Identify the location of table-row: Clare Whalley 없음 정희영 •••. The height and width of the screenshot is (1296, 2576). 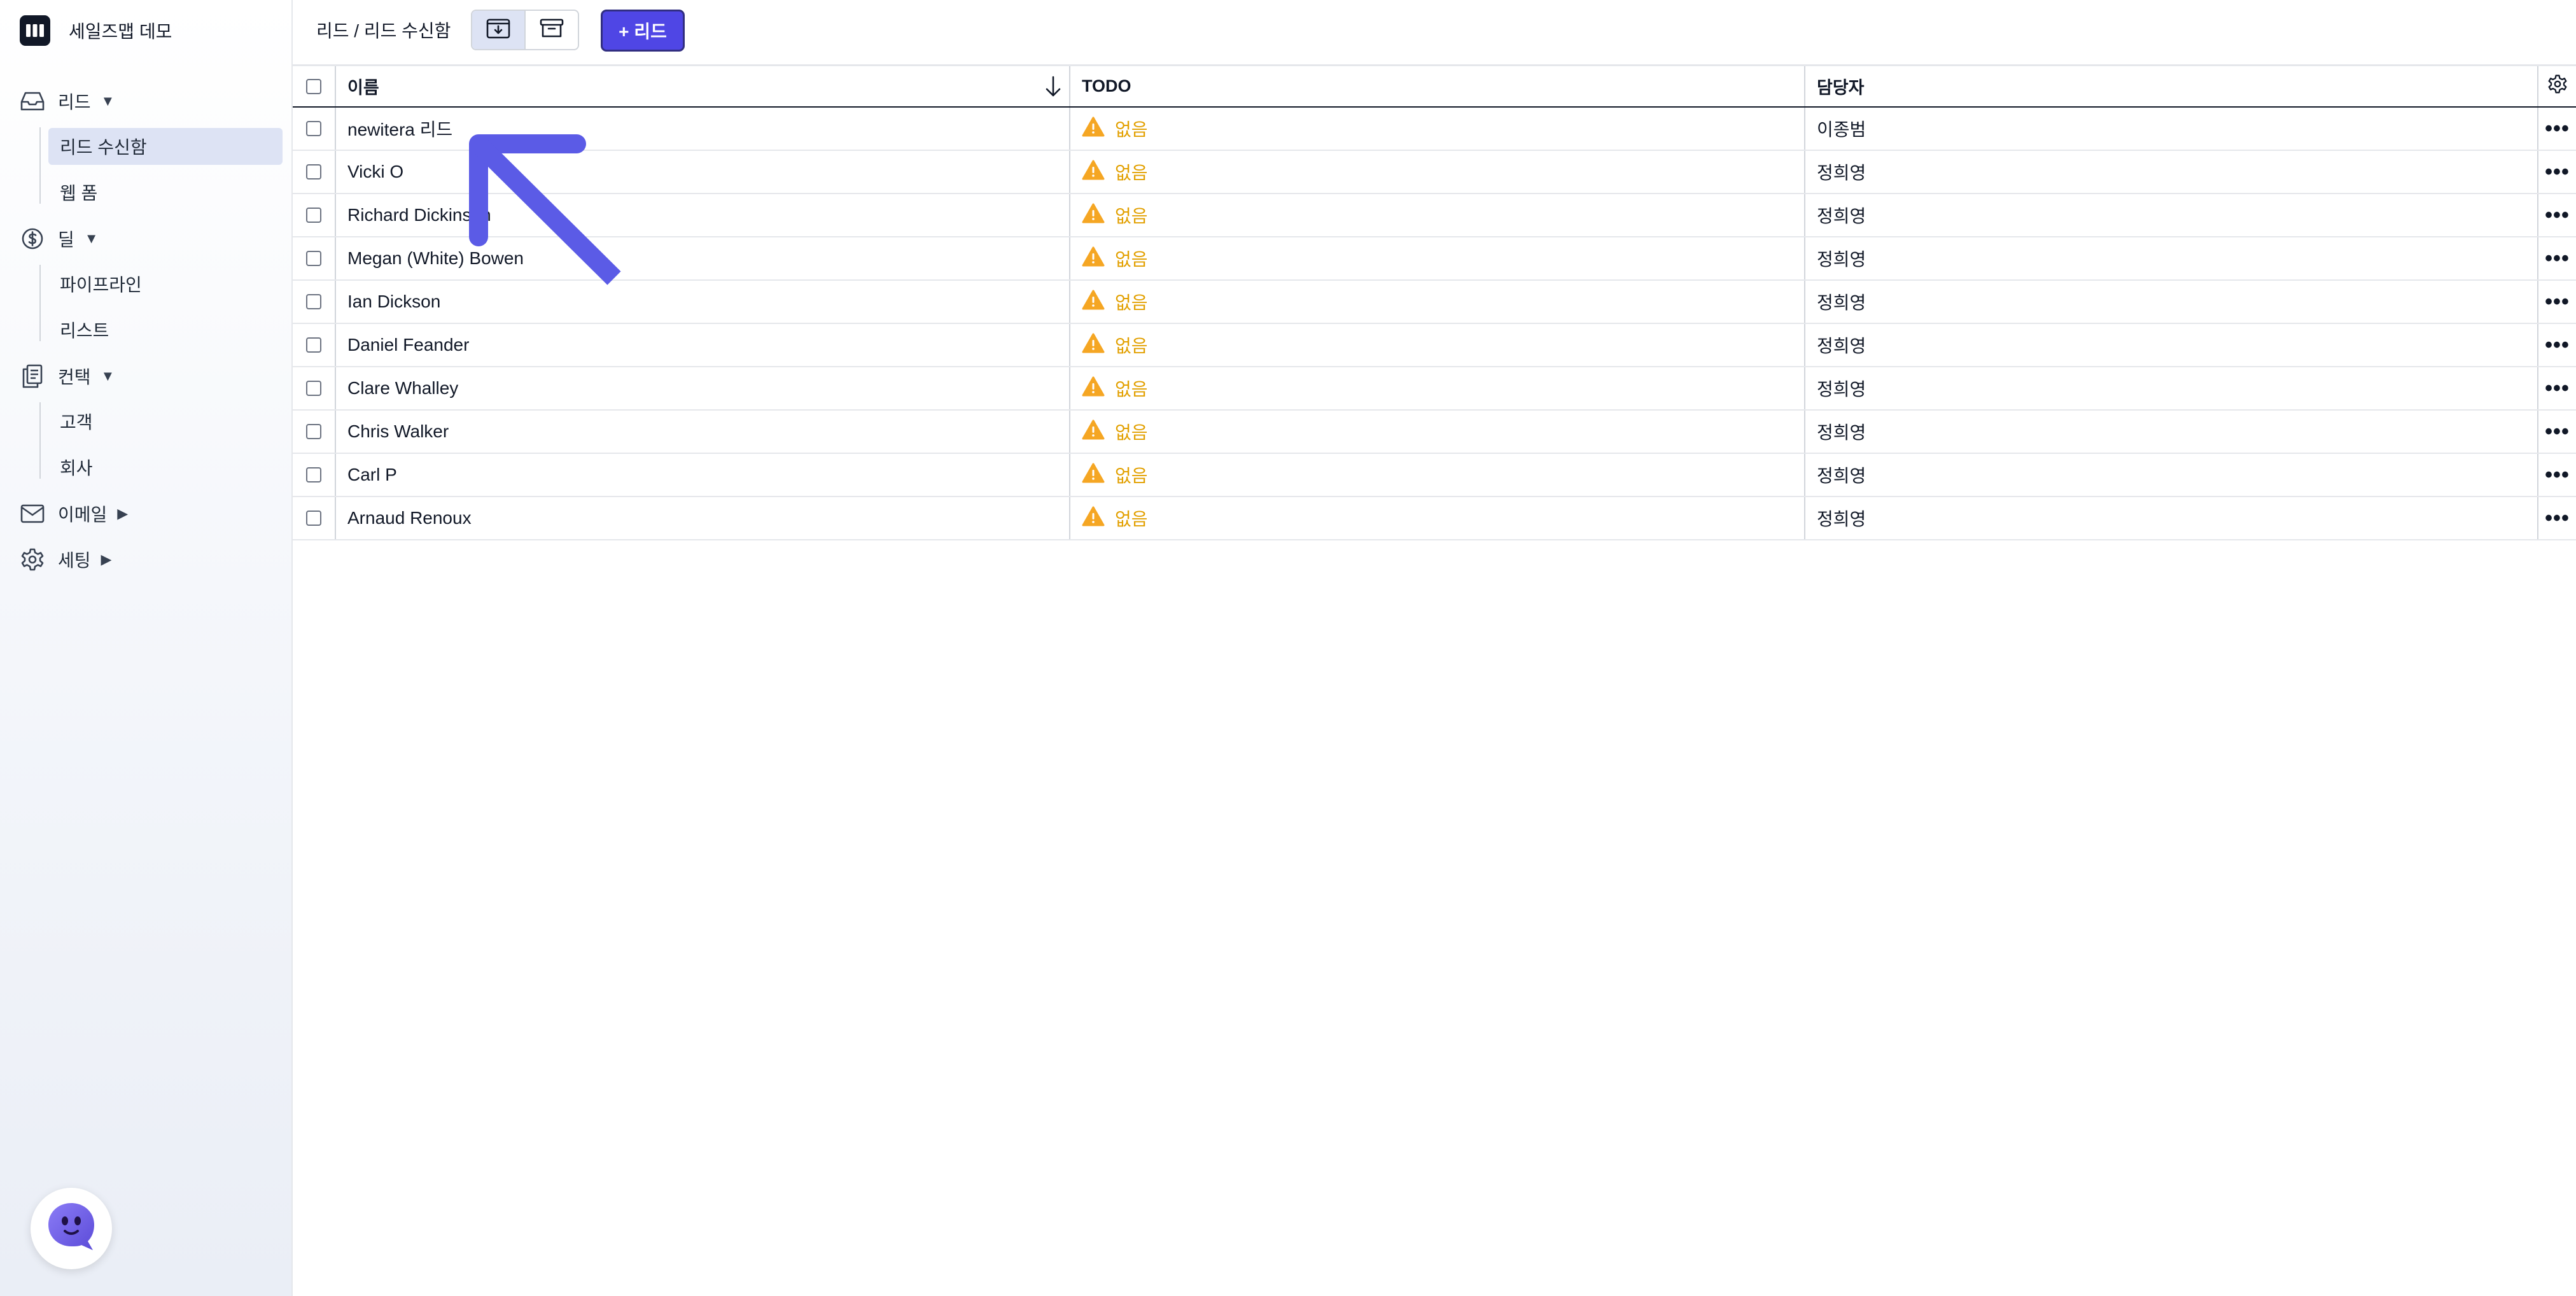
(1434, 389).